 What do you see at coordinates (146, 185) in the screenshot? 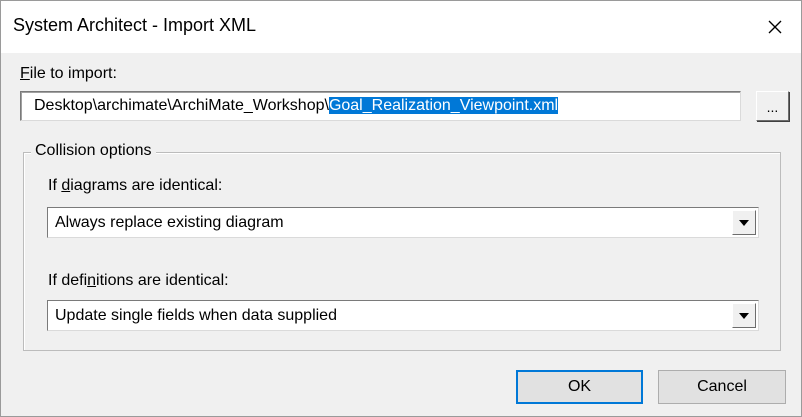
I see `diagrams-label-post: iagrams are identical:` at bounding box center [146, 185].